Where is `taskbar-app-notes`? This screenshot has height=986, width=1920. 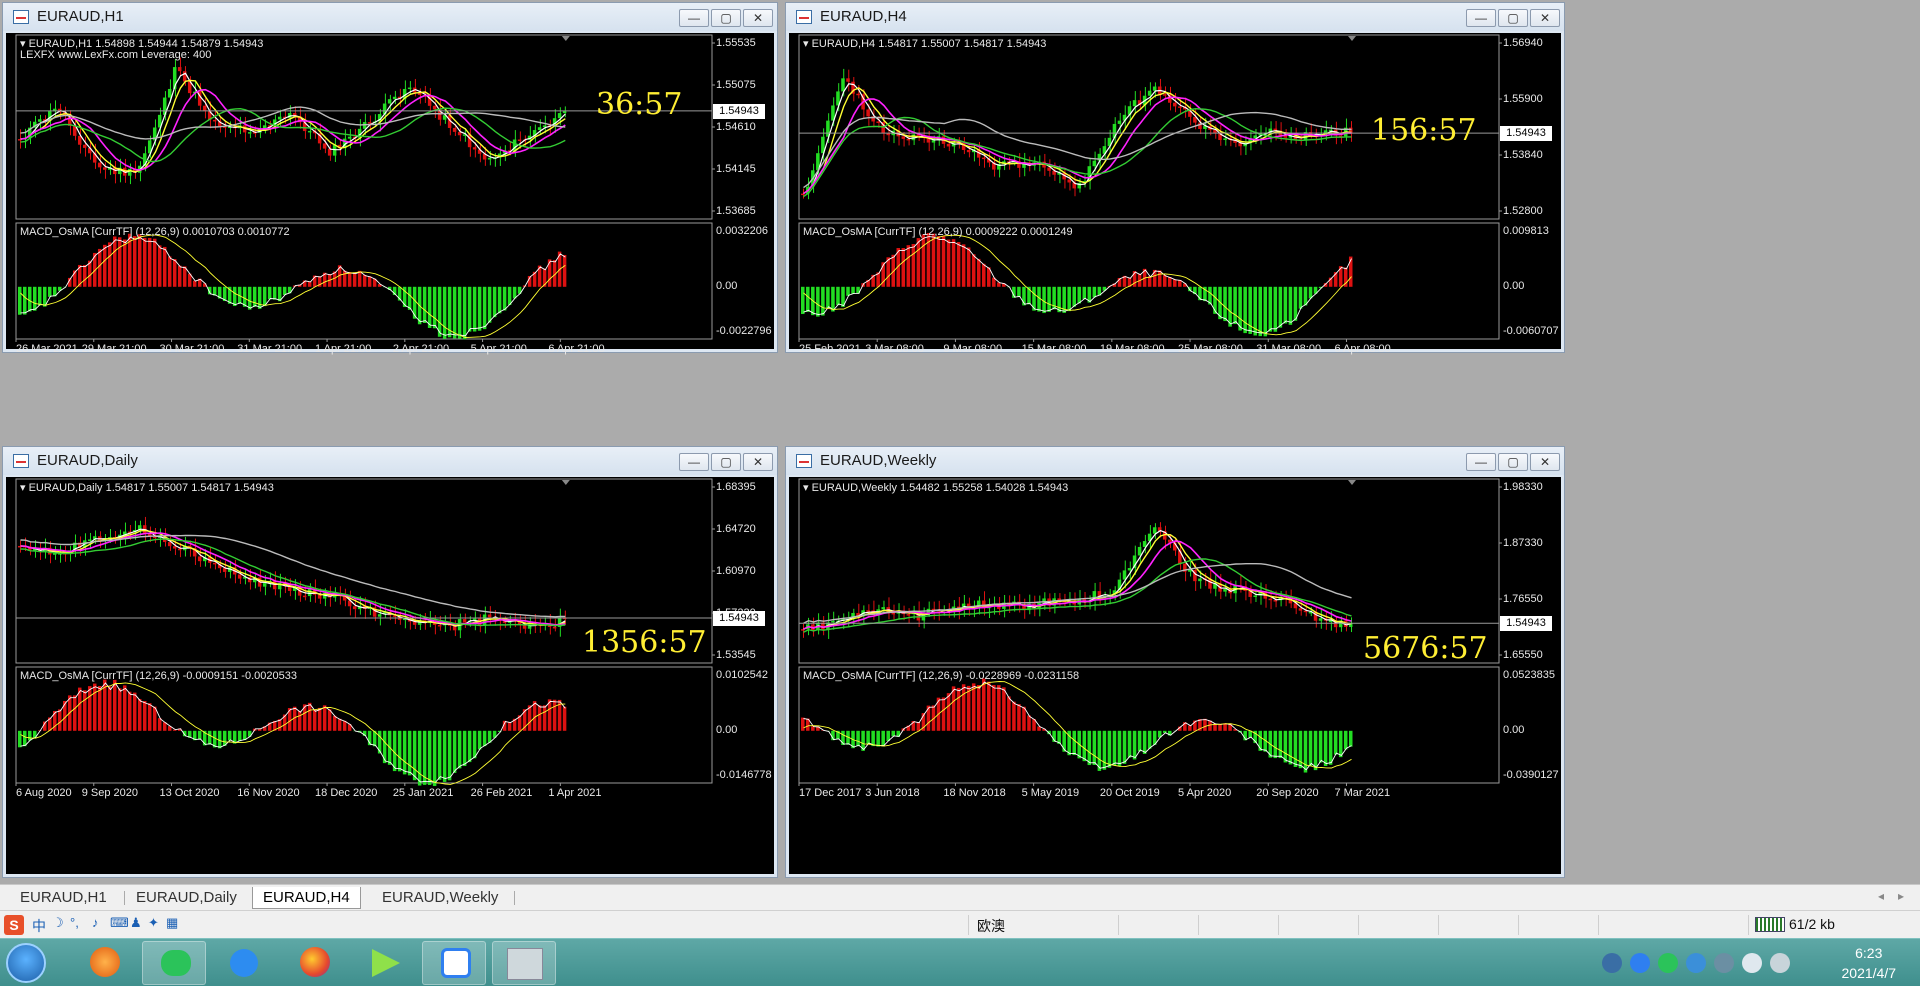
taskbar-app-notes is located at coordinates (244, 963).